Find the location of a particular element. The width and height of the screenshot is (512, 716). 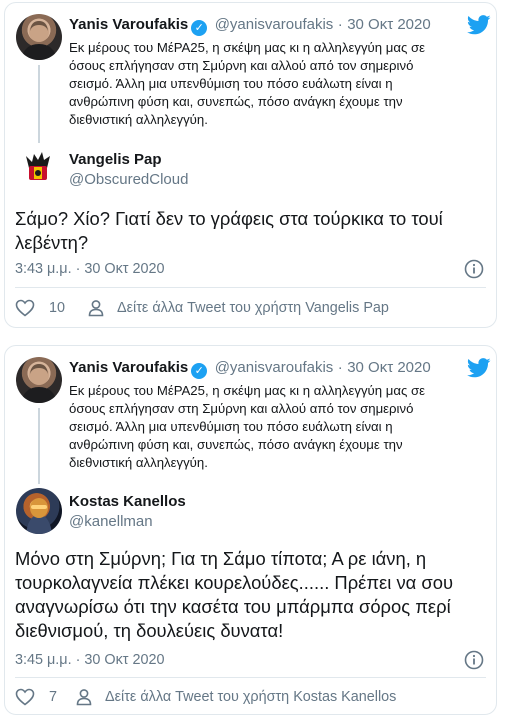

text-line: διεθνισμού, τη δουλεύεις δυνατα! is located at coordinates (149, 630).